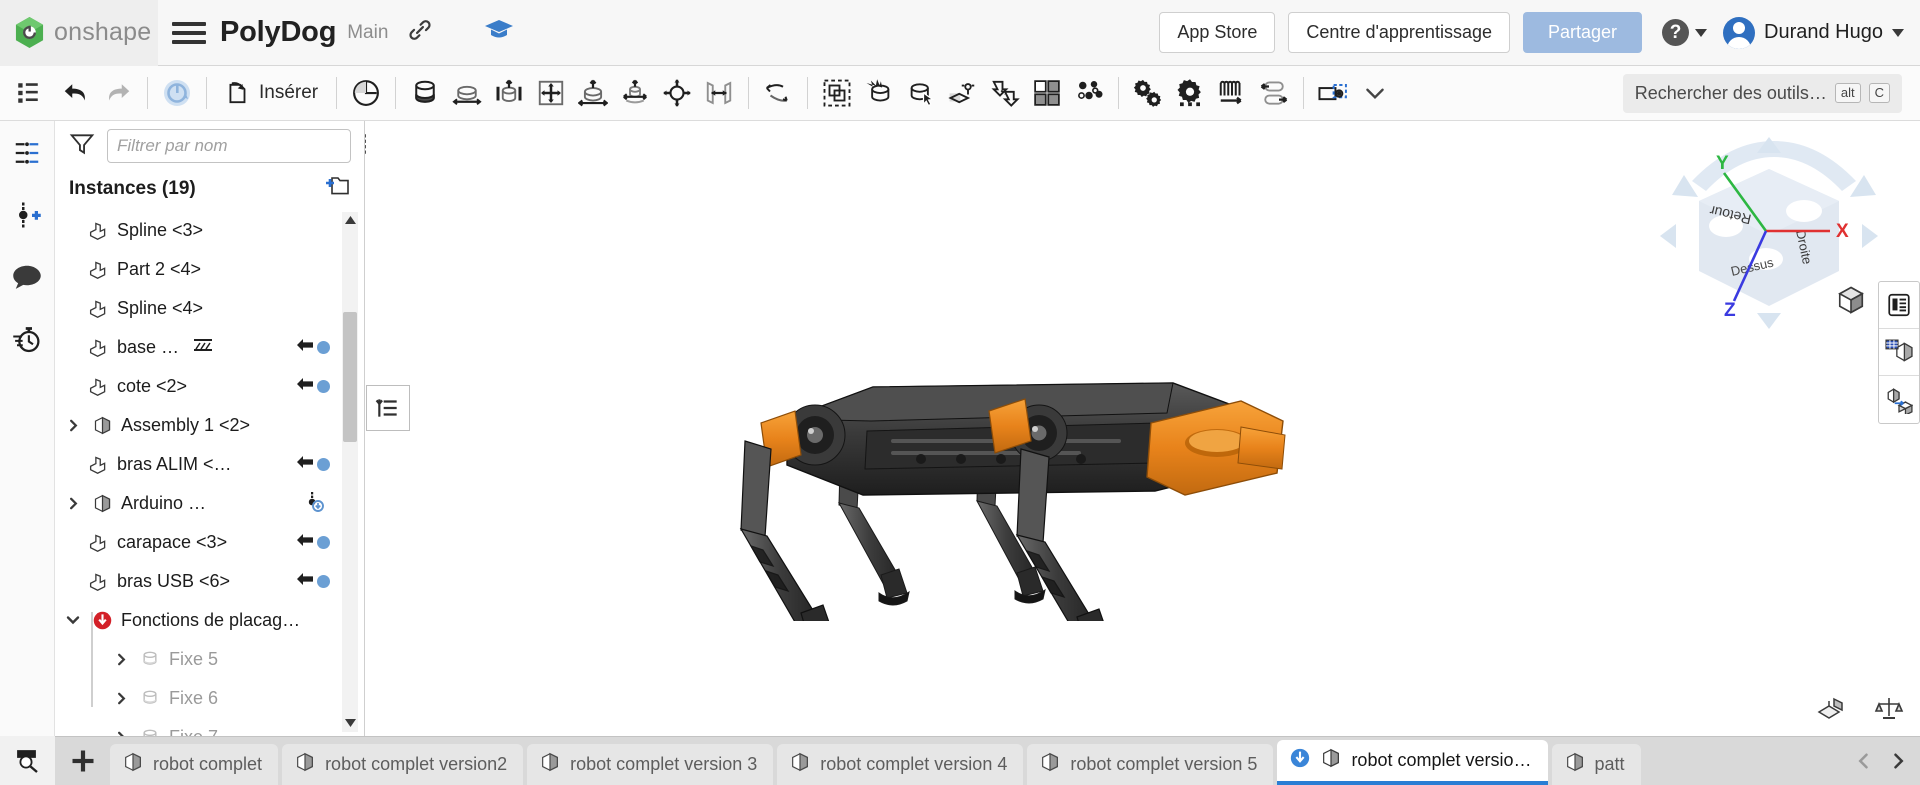 The height and width of the screenshot is (785, 1920). What do you see at coordinates (900, 764) in the screenshot?
I see `tab-robot-complet-version-4: robot complet version 4` at bounding box center [900, 764].